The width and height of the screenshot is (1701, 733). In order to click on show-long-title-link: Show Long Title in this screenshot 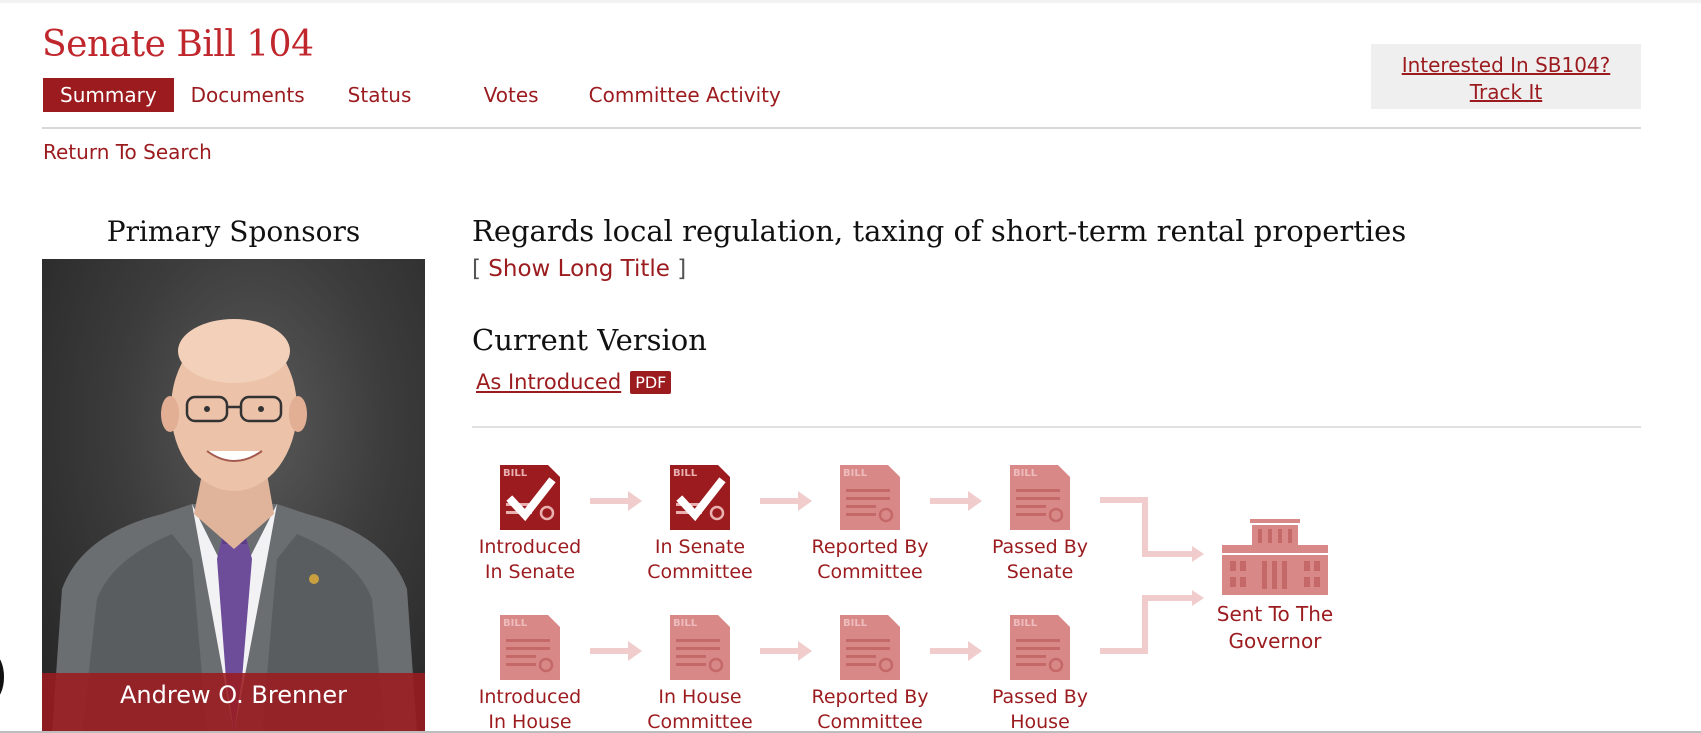, I will do `click(579, 269)`.